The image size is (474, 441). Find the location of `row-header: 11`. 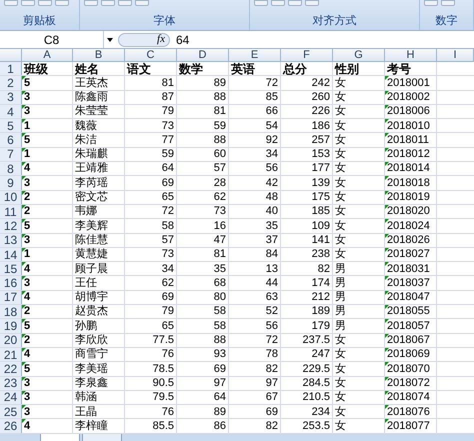

row-header: 11 is located at coordinates (11, 211).